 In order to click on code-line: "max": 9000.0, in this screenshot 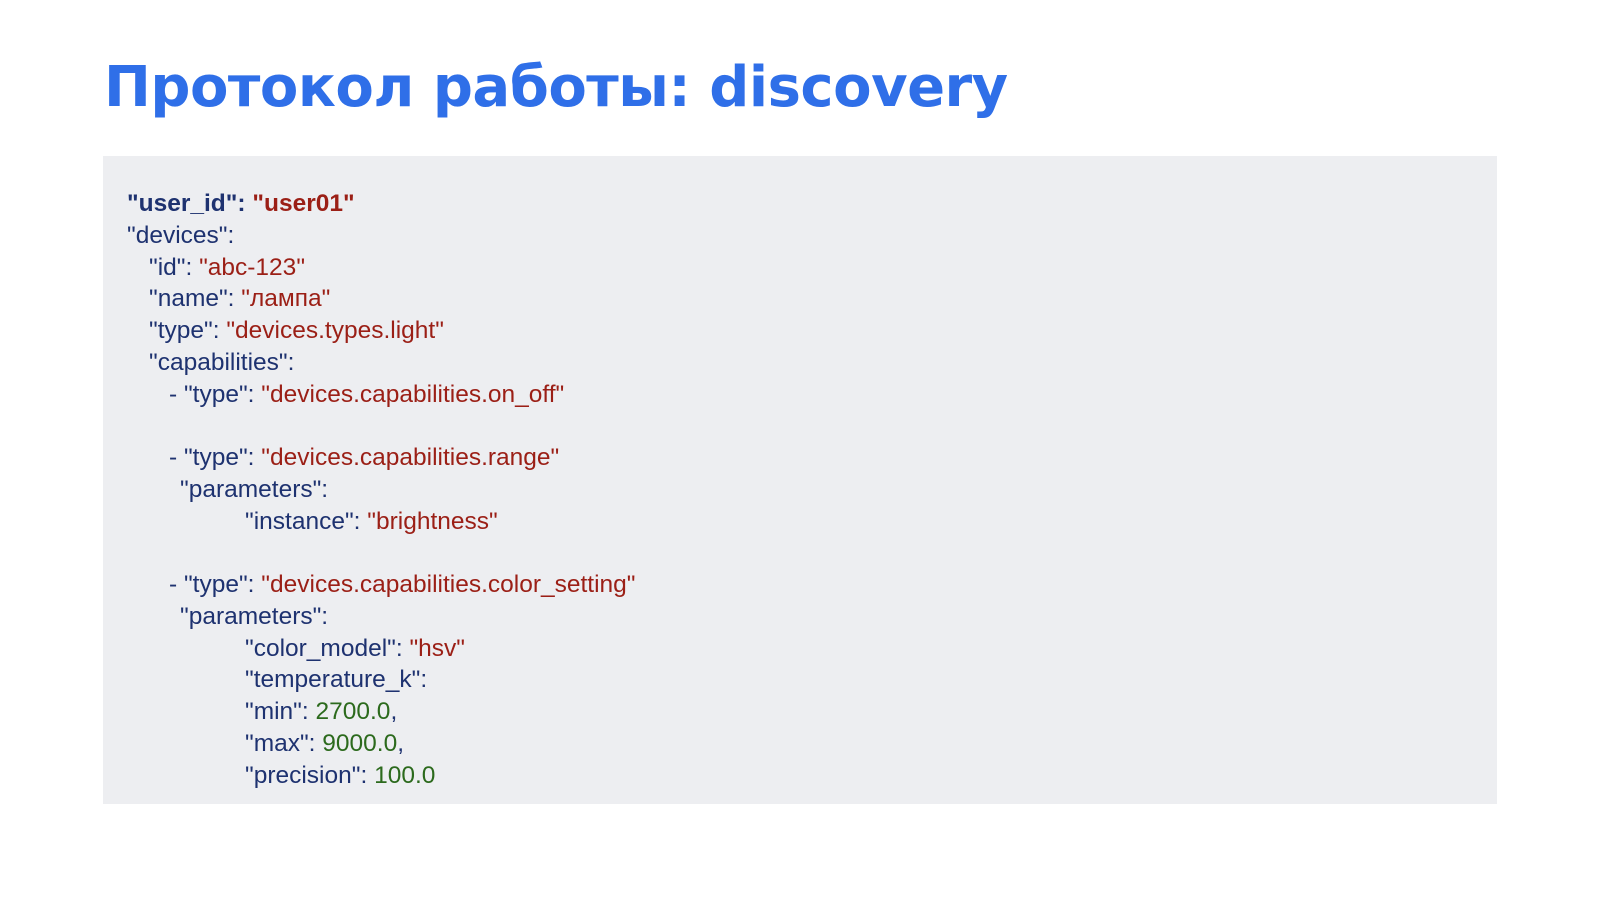, I will do `click(381, 744)`.